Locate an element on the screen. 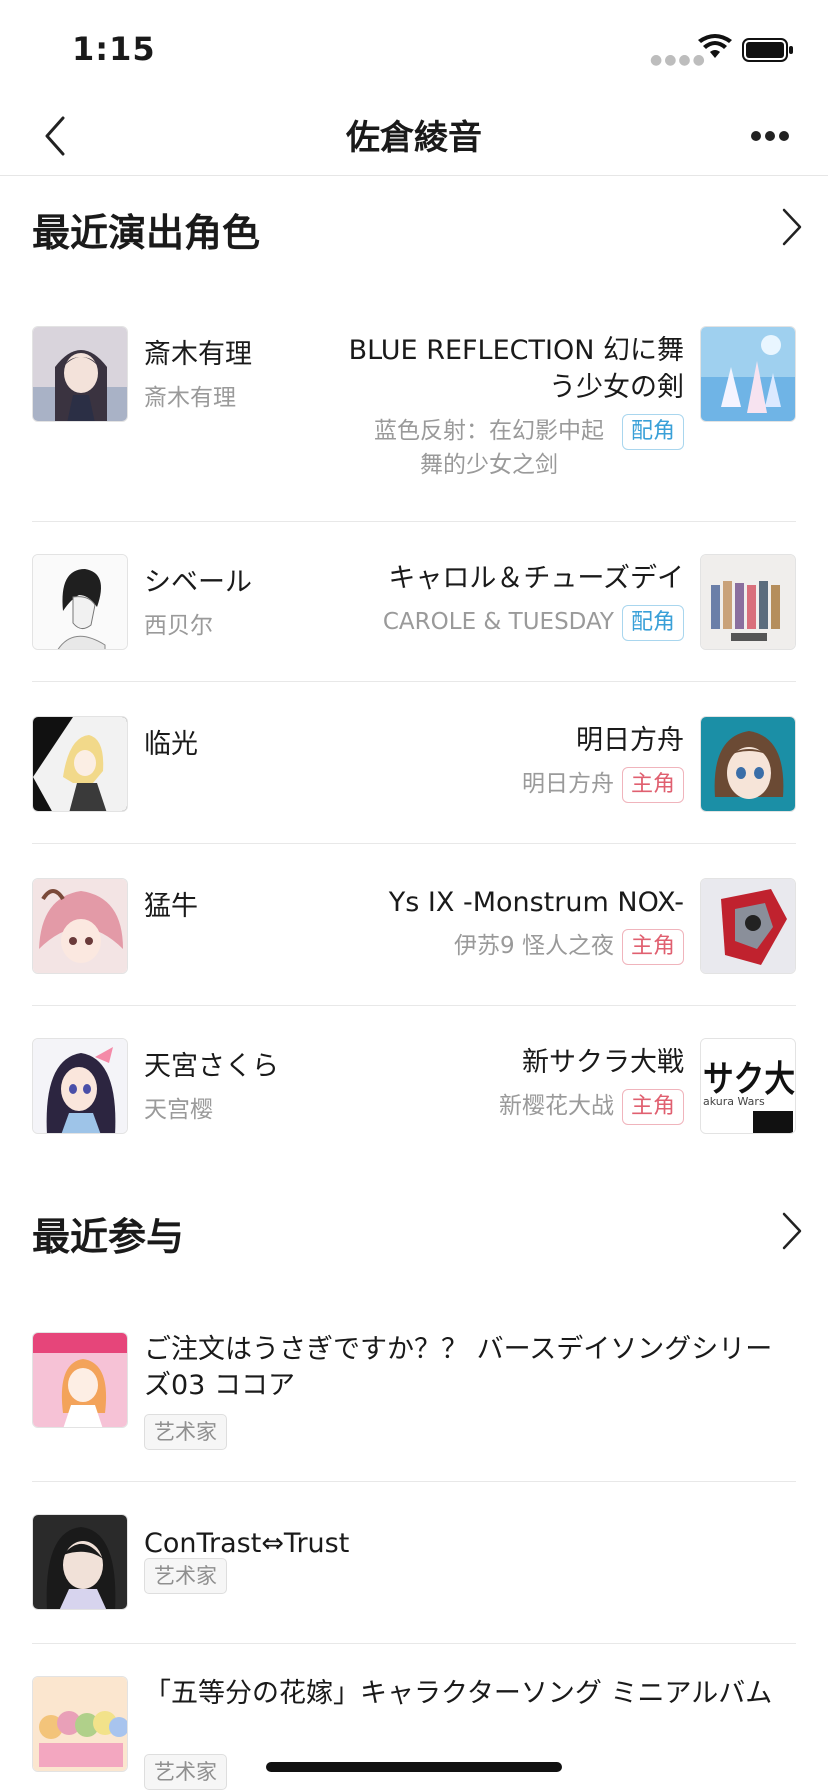 This screenshot has height=1792, width=828. battery-icon is located at coordinates (767, 50).